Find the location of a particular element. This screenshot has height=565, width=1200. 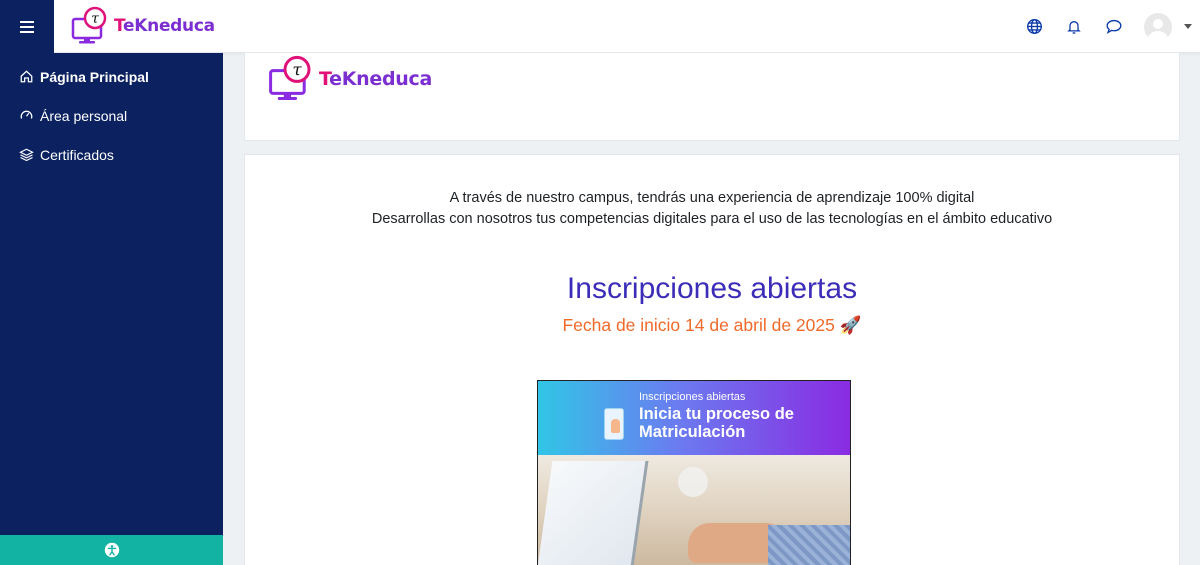

hamburger-icon is located at coordinates (27, 26).